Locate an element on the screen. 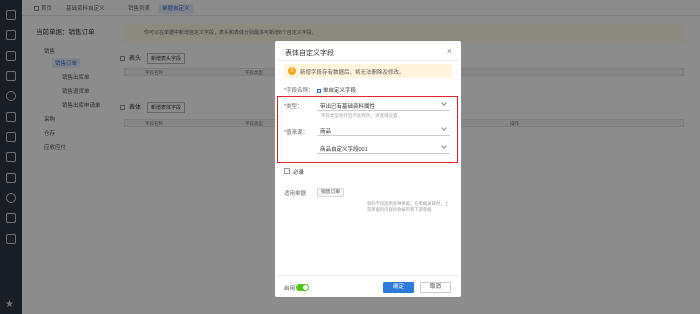 The height and width of the screenshot is (314, 700). modal-title: 表体自定义字段 is located at coordinates (309, 53).